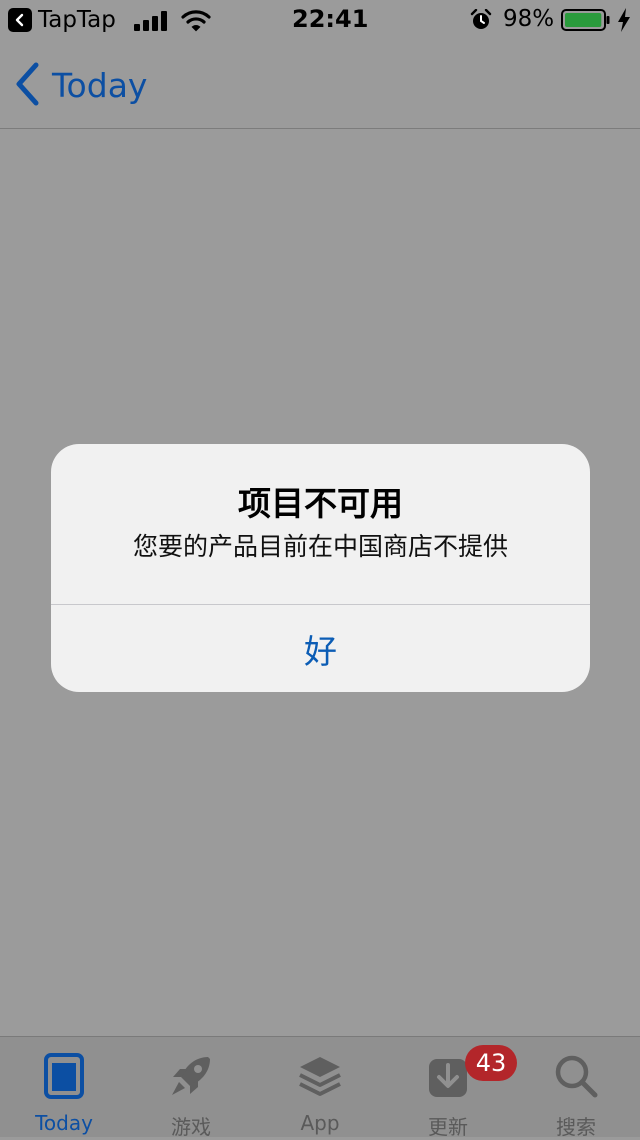 This screenshot has height=1140, width=640. What do you see at coordinates (320, 1123) in the screenshot?
I see `tab-label: App` at bounding box center [320, 1123].